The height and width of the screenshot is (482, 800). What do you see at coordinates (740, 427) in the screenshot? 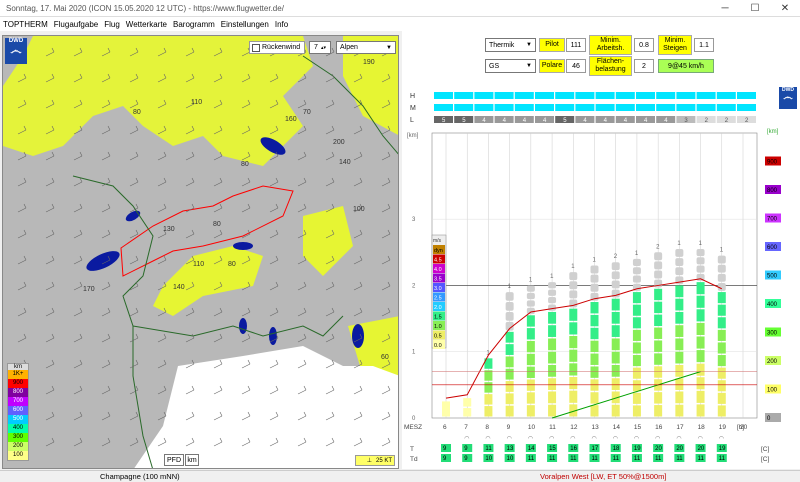
I see `hour-unit: [h]` at bounding box center [740, 427].